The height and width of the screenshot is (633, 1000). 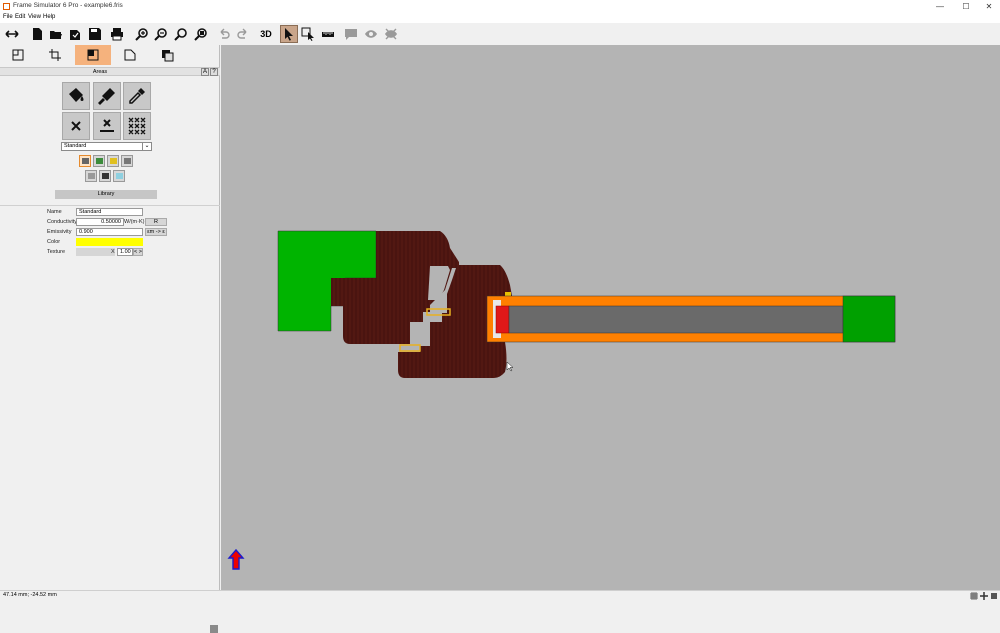 I want to click on ruler-icon, so click(x=328, y=34).